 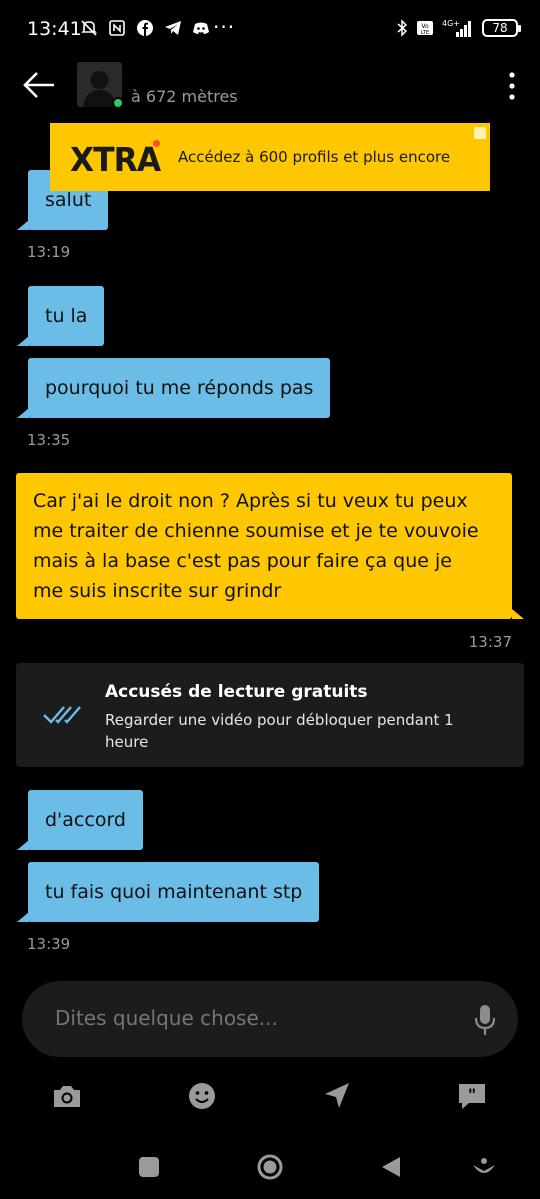 I want to click on message-text: tu la, so click(x=66, y=316).